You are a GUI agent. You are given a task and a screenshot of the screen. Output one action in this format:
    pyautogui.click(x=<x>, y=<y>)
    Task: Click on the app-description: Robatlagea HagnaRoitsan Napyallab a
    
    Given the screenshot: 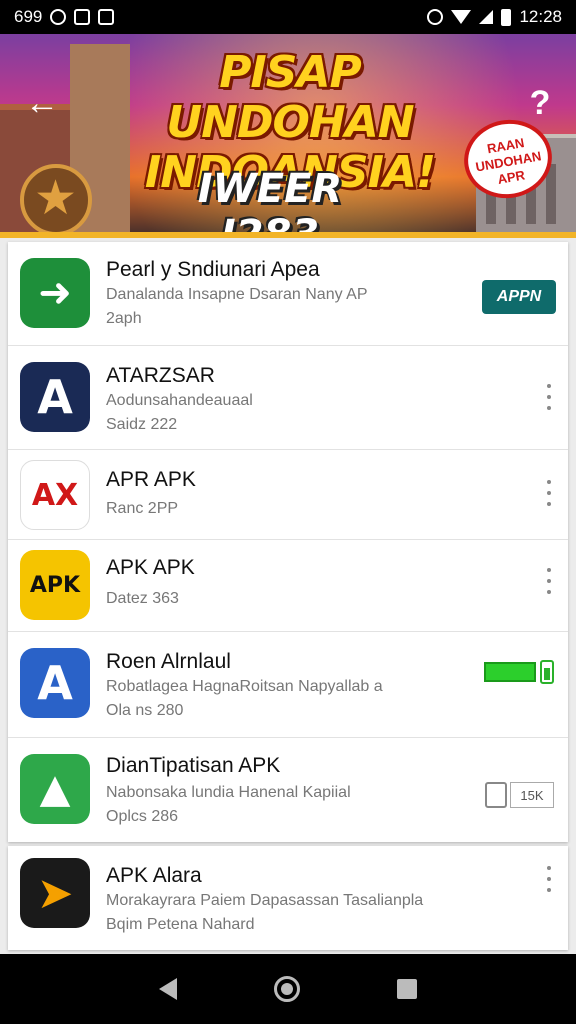 What is the action you would take?
    pyautogui.click(x=244, y=686)
    